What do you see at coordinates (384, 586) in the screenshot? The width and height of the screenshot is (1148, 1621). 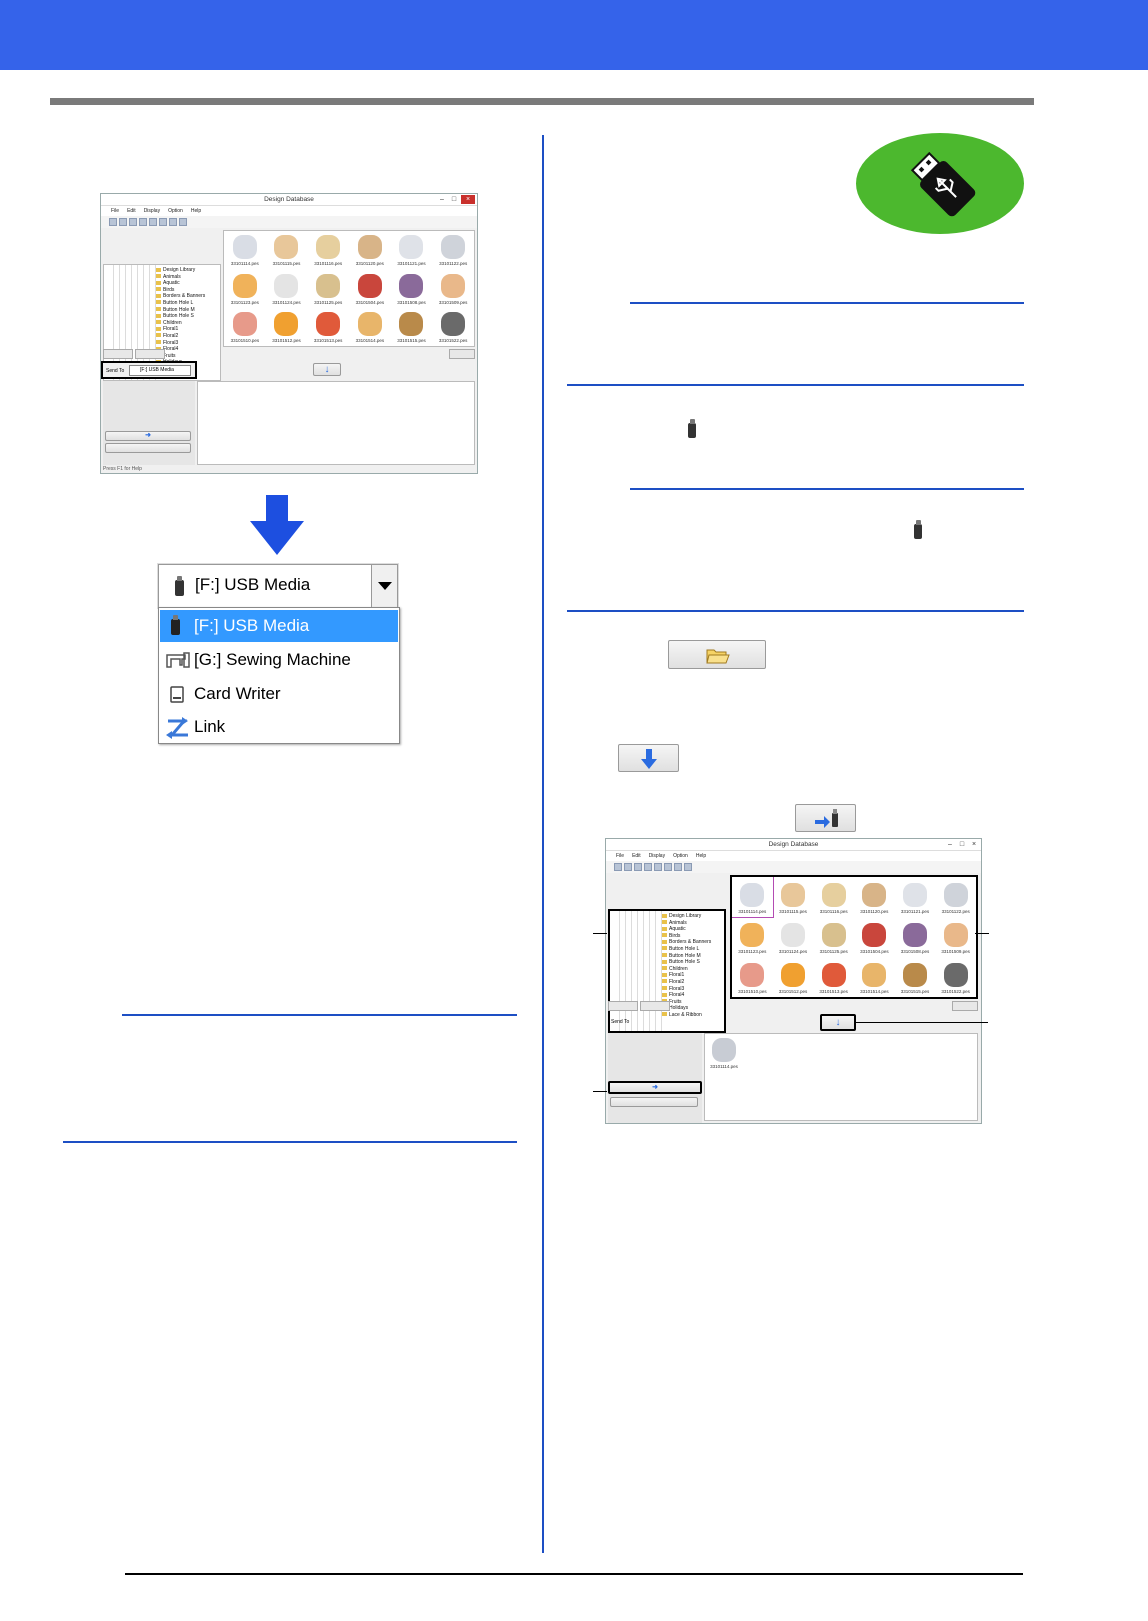 I see `chevron-down-icon` at bounding box center [384, 586].